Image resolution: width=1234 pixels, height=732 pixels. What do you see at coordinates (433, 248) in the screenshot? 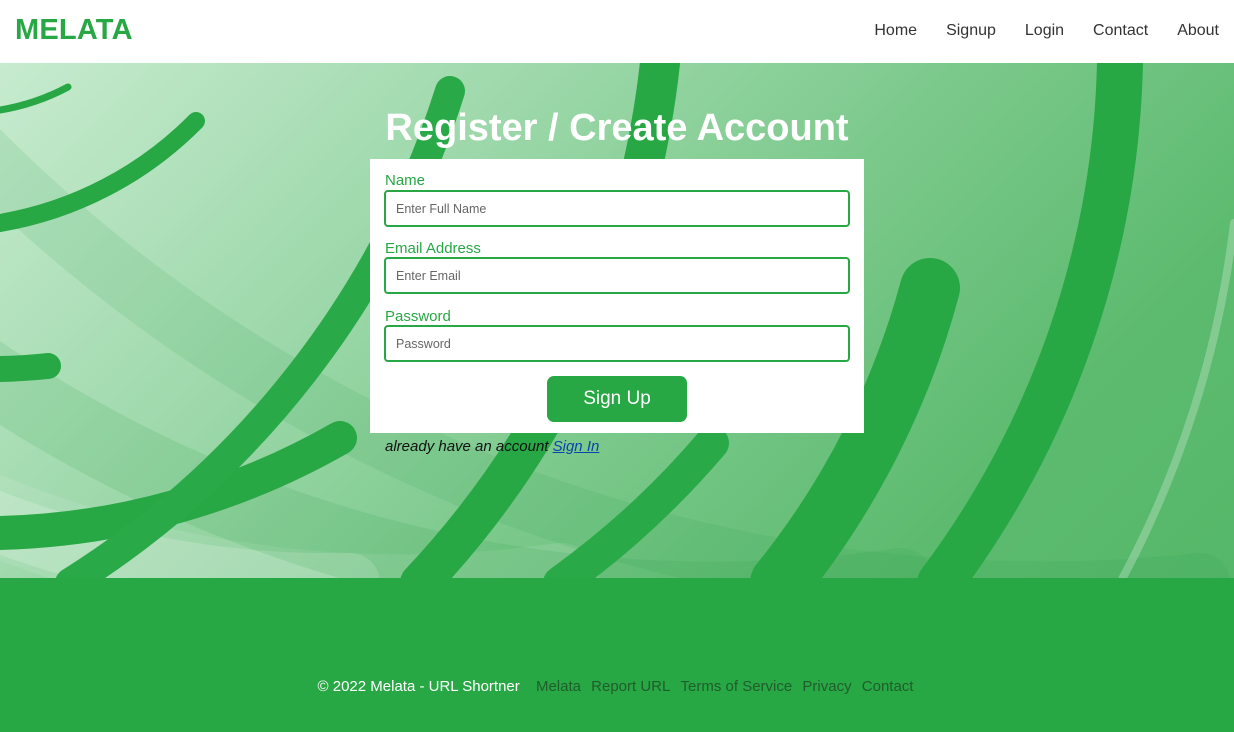
I see `email-label: Email Address` at bounding box center [433, 248].